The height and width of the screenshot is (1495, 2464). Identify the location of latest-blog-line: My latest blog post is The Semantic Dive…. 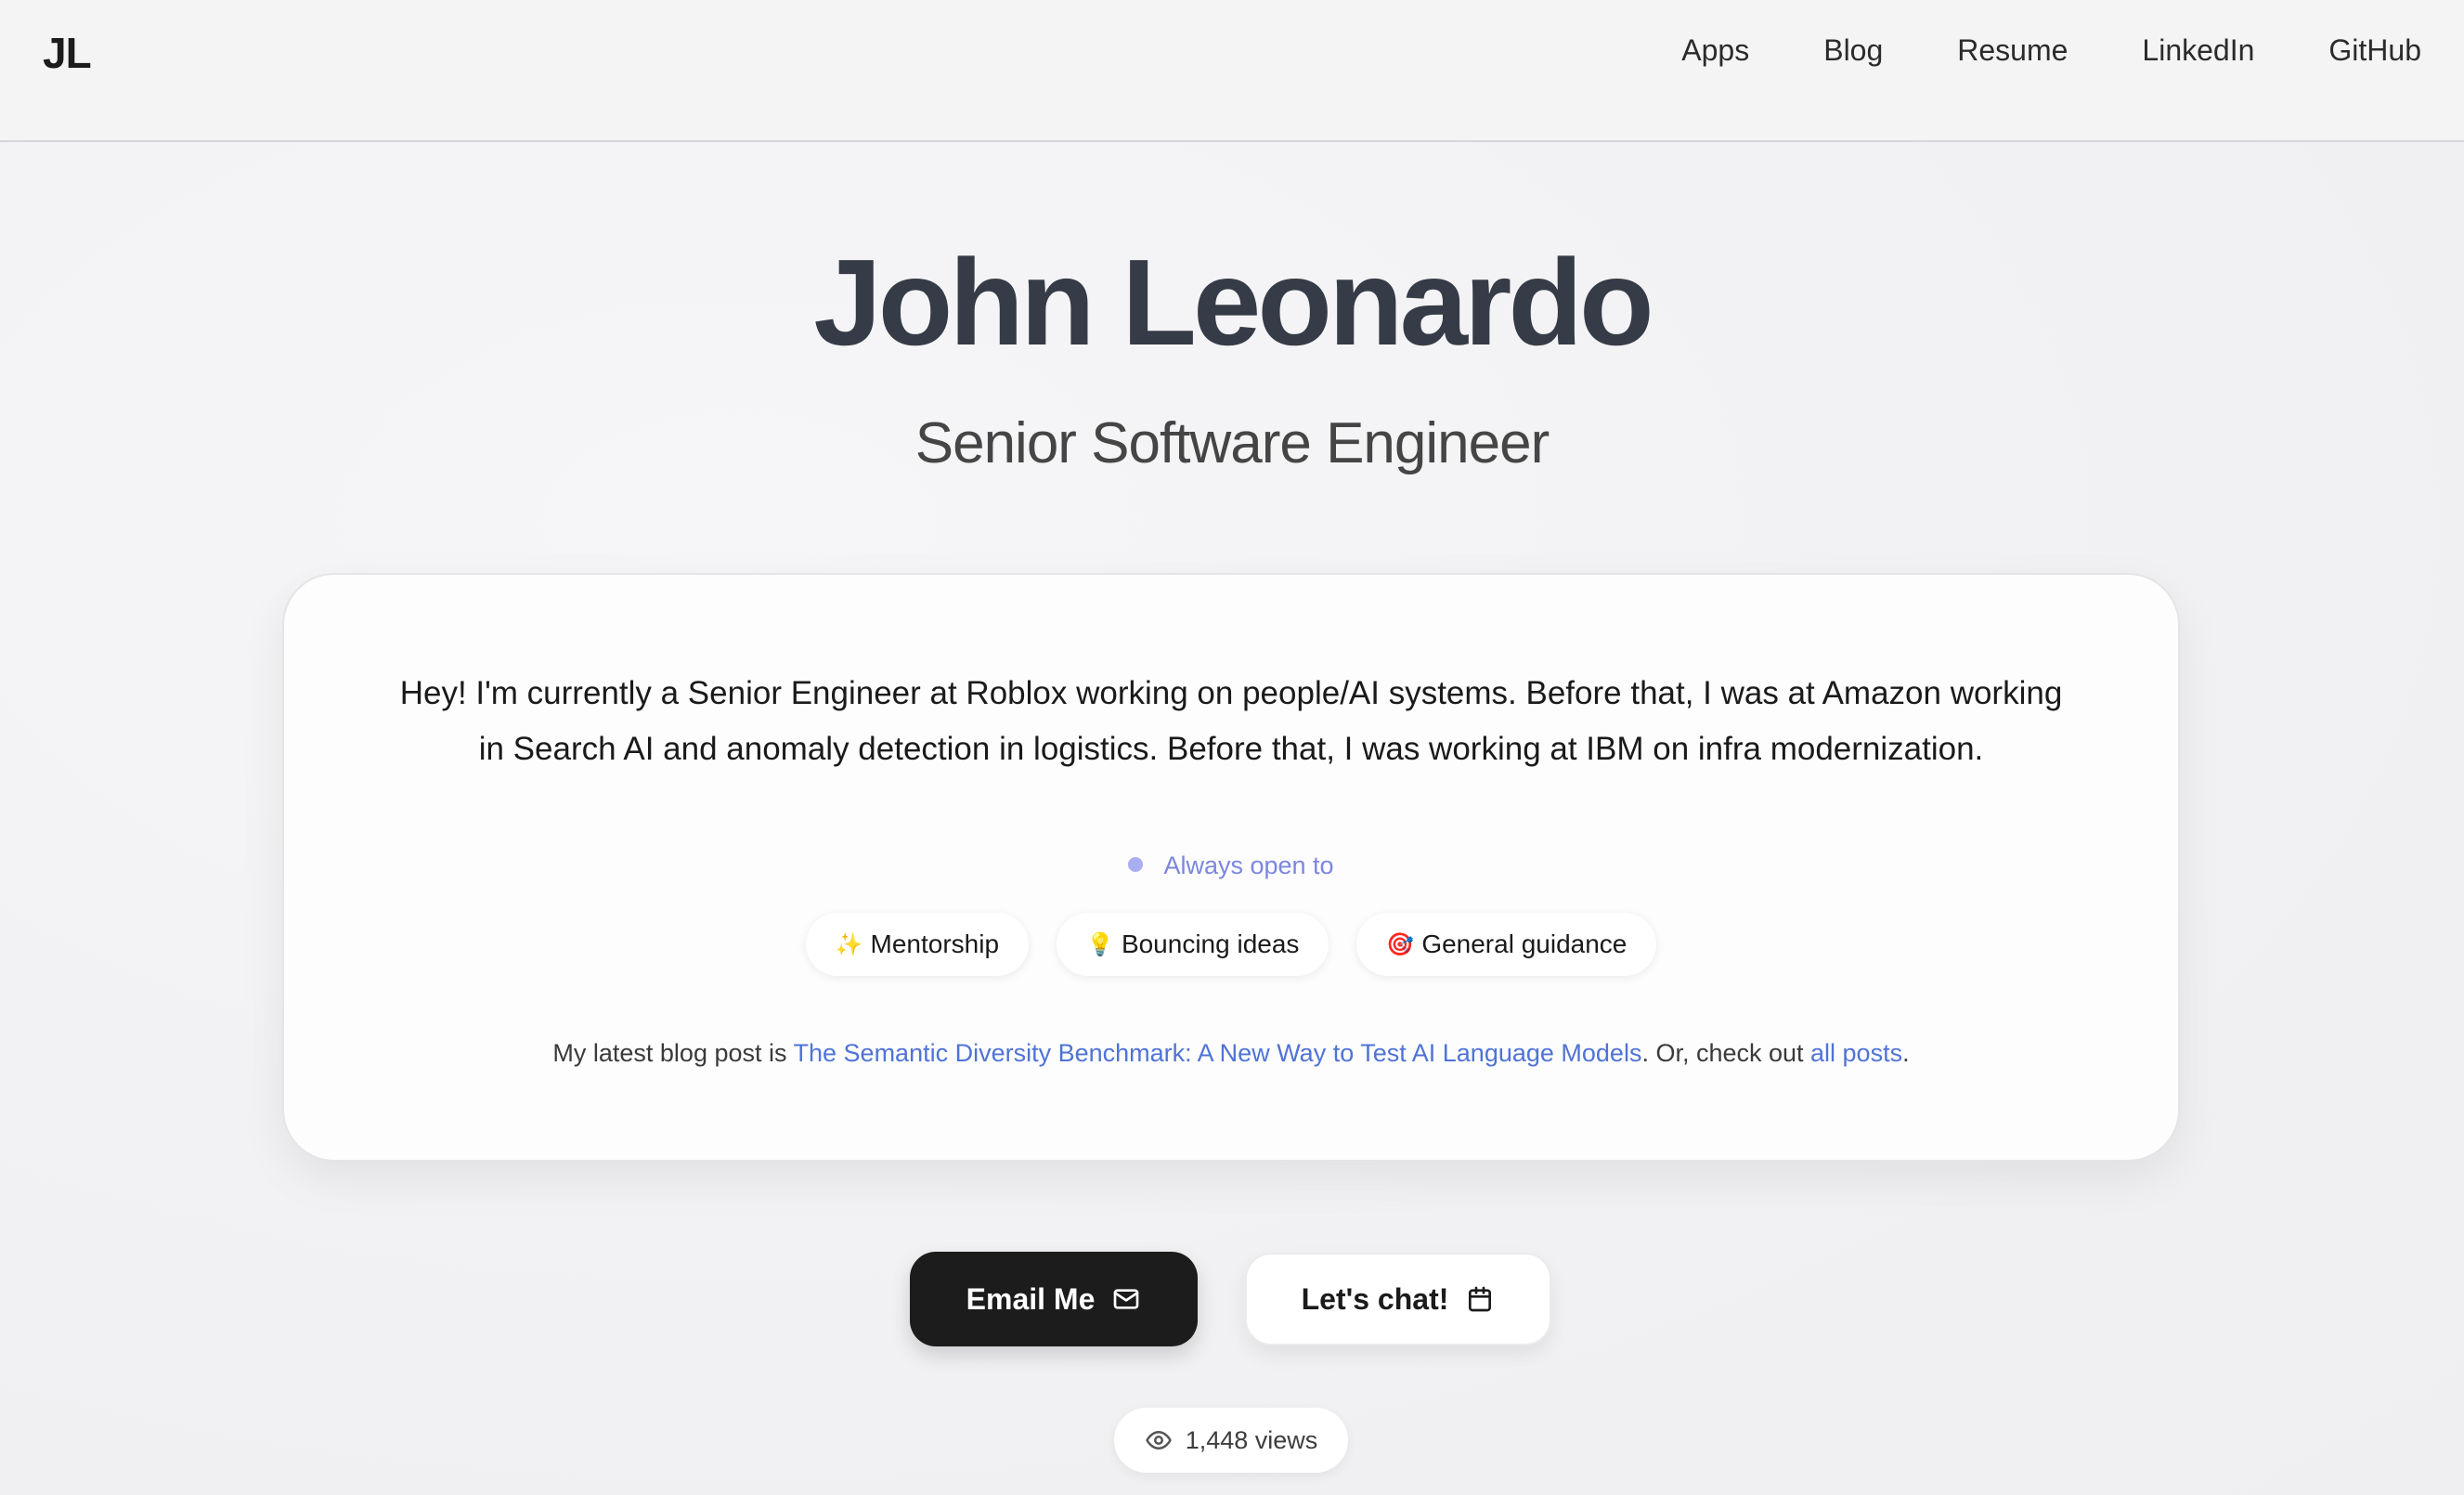
(1231, 1053).